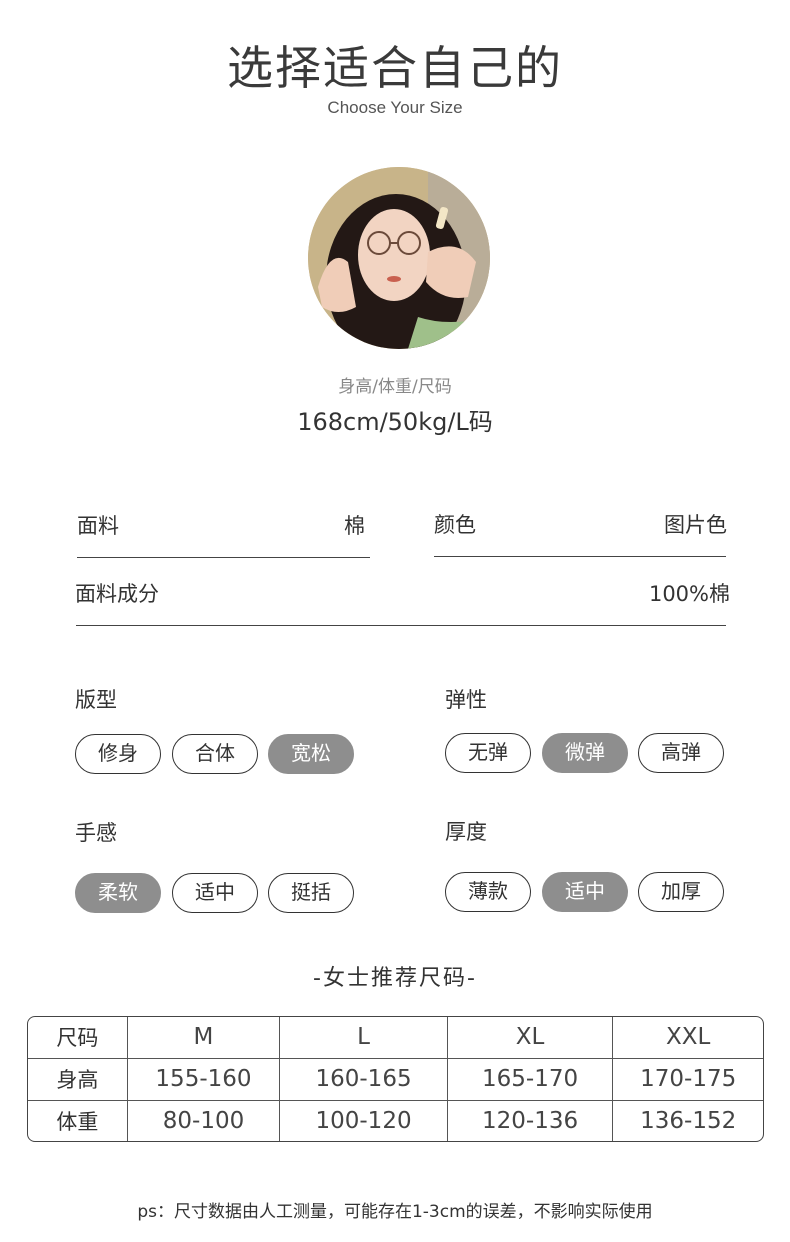  I want to click on table-header-cell: L, so click(364, 1038).